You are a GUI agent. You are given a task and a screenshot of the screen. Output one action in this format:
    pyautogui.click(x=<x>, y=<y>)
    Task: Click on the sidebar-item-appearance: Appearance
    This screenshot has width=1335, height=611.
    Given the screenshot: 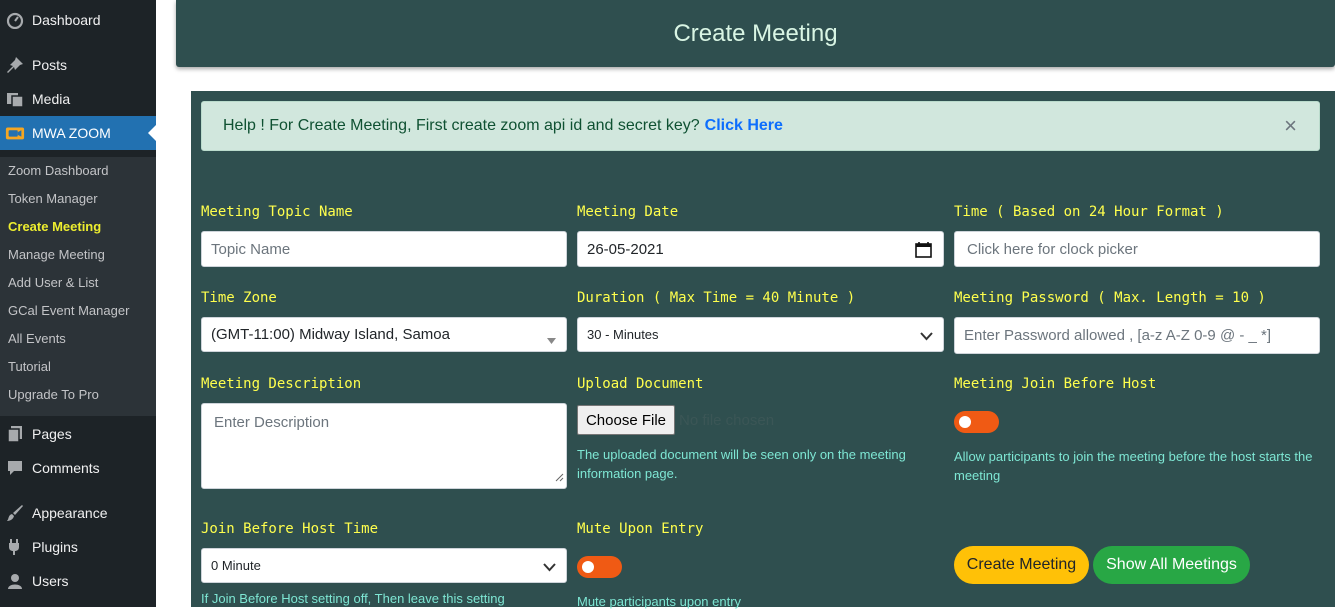 What is the action you would take?
    pyautogui.click(x=78, y=513)
    